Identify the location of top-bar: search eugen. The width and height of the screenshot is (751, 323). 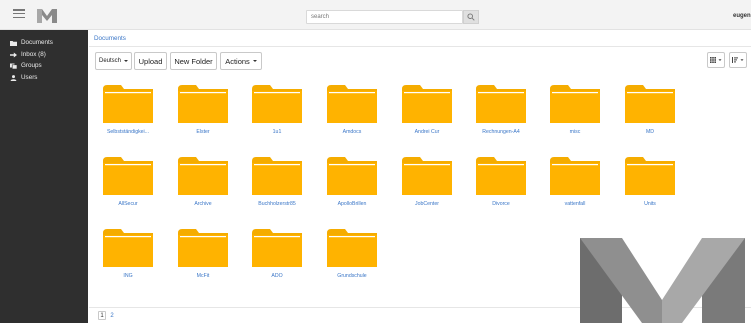
(375, 15).